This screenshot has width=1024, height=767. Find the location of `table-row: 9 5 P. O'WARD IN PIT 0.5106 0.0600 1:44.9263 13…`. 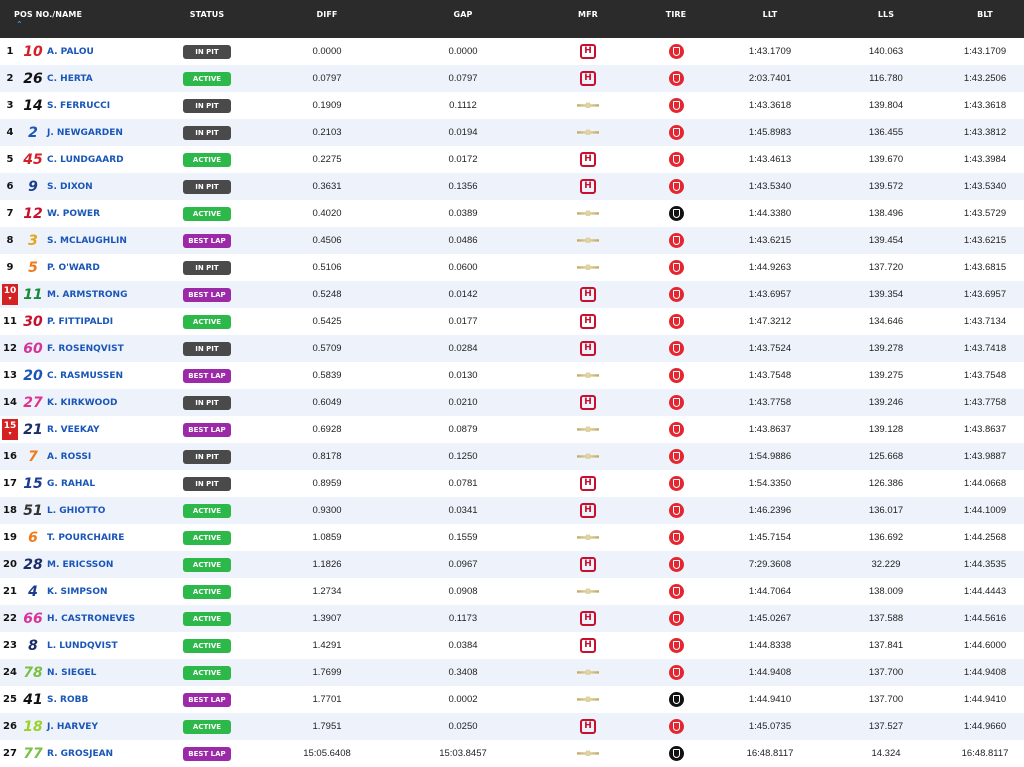

table-row: 9 5 P. O'WARD IN PIT 0.5106 0.0600 1:44.9263 13… is located at coordinates (512, 267).